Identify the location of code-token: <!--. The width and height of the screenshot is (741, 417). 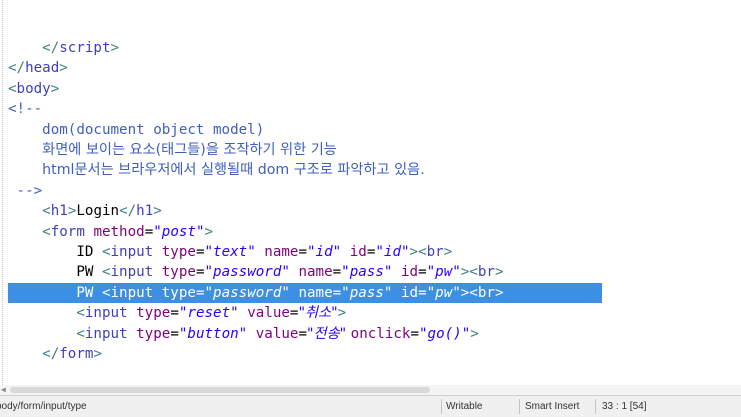
(25, 109).